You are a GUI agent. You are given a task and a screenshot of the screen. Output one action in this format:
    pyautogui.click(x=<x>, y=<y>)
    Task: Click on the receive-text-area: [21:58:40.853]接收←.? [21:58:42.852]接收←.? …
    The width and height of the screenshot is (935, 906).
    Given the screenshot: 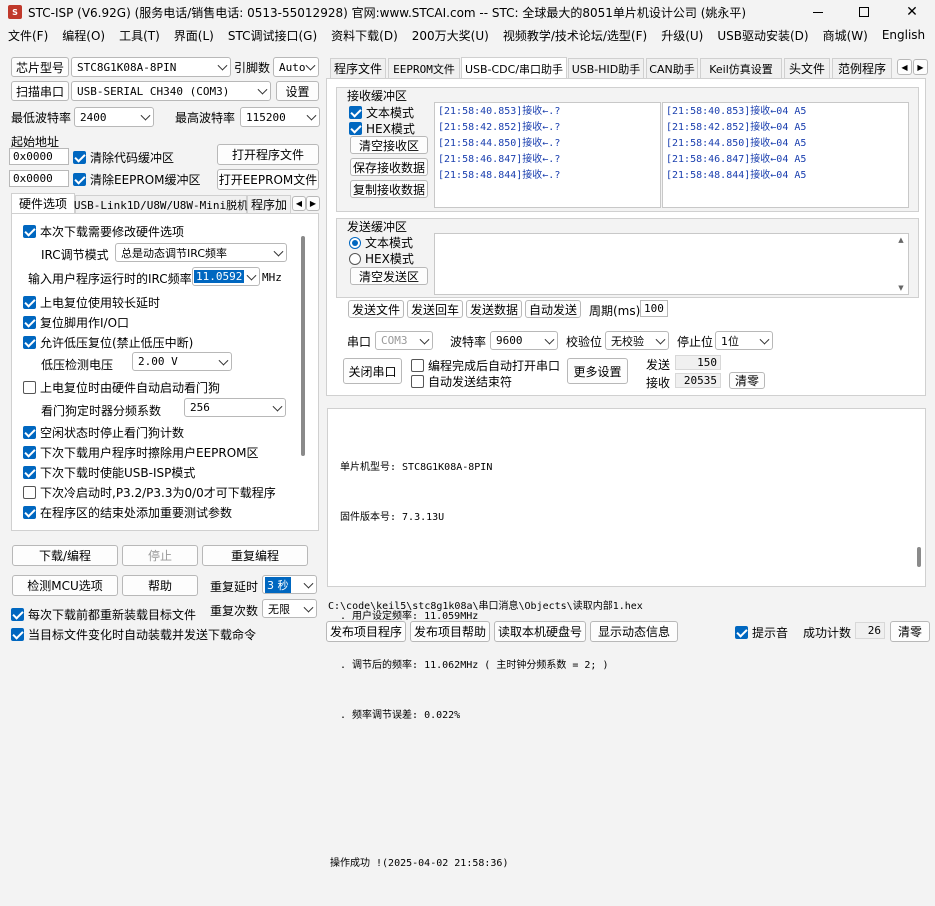 What is the action you would take?
    pyautogui.click(x=547, y=155)
    